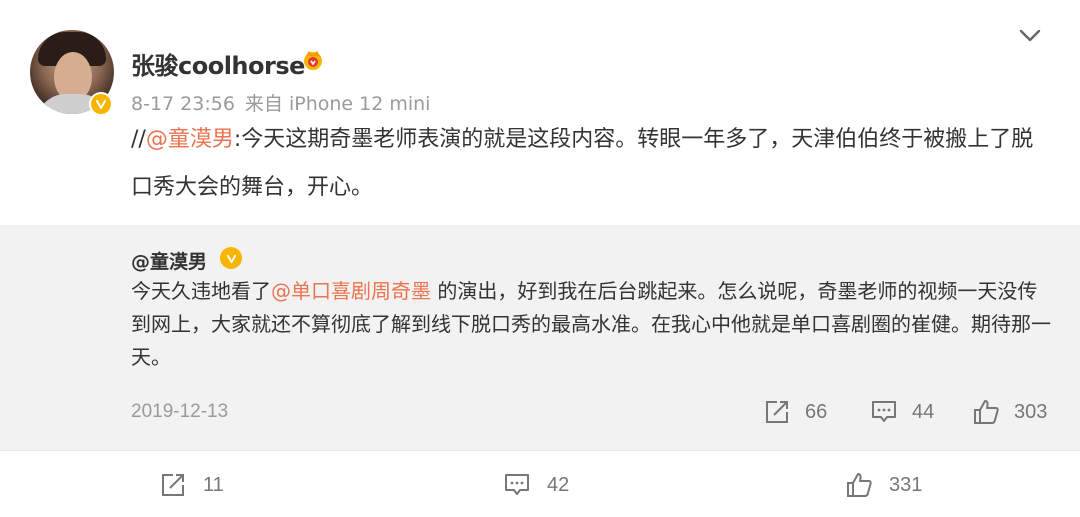  I want to click on post-meta: 8-17 23:56 来自 iPhone 12 mini, so click(280, 102).